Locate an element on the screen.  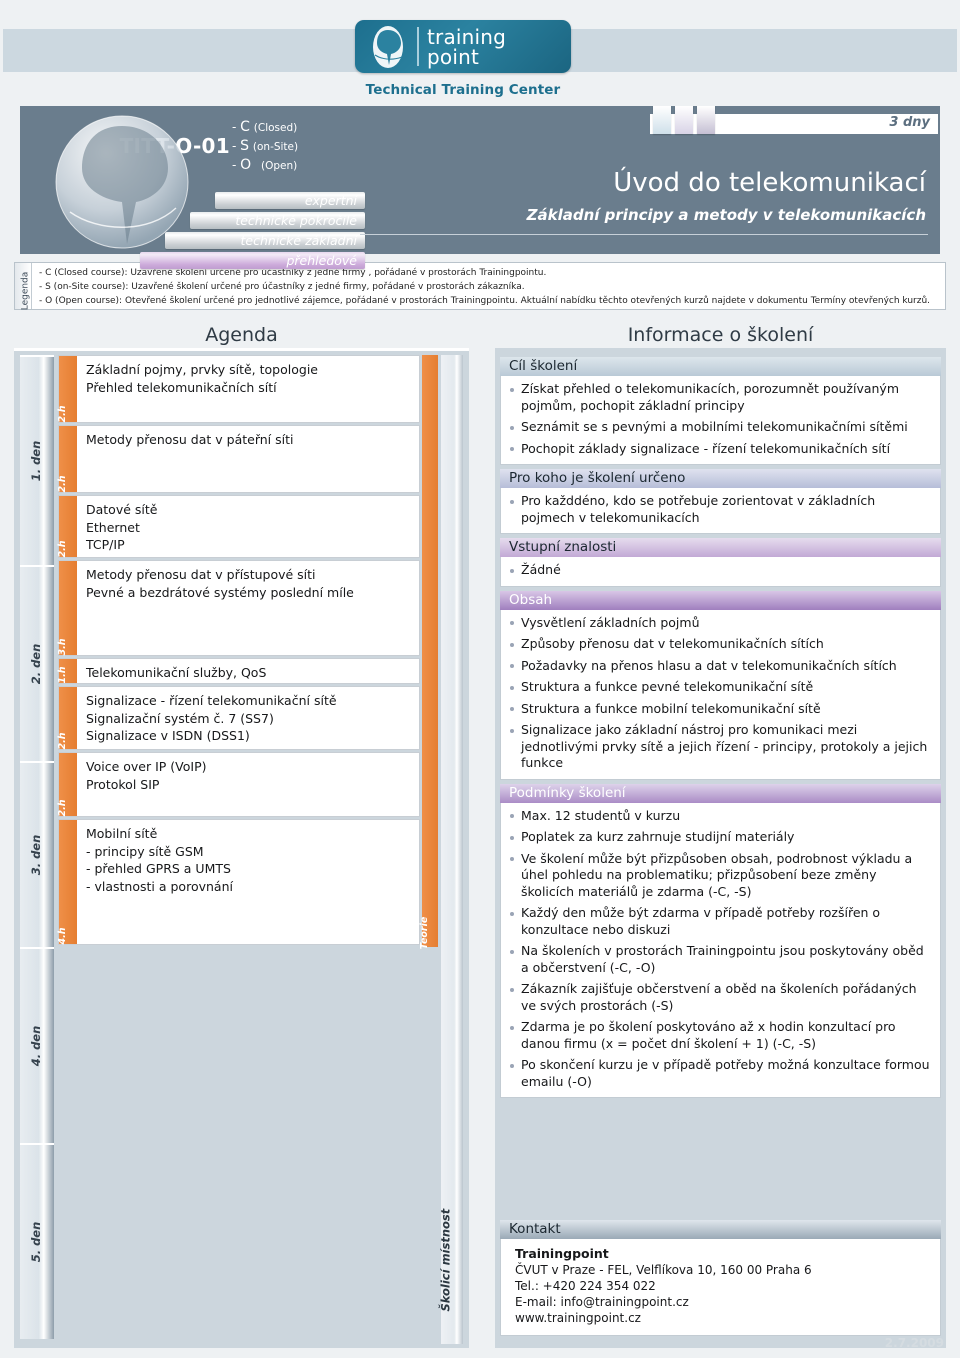
info-section-heading: Vstupní znalosti is located at coordinates (720, 547).